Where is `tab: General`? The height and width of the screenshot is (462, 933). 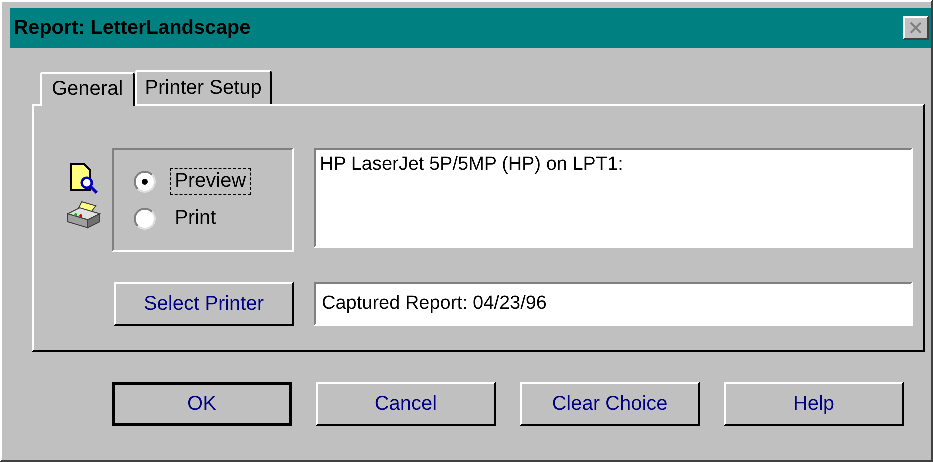
tab: General is located at coordinates (88, 89).